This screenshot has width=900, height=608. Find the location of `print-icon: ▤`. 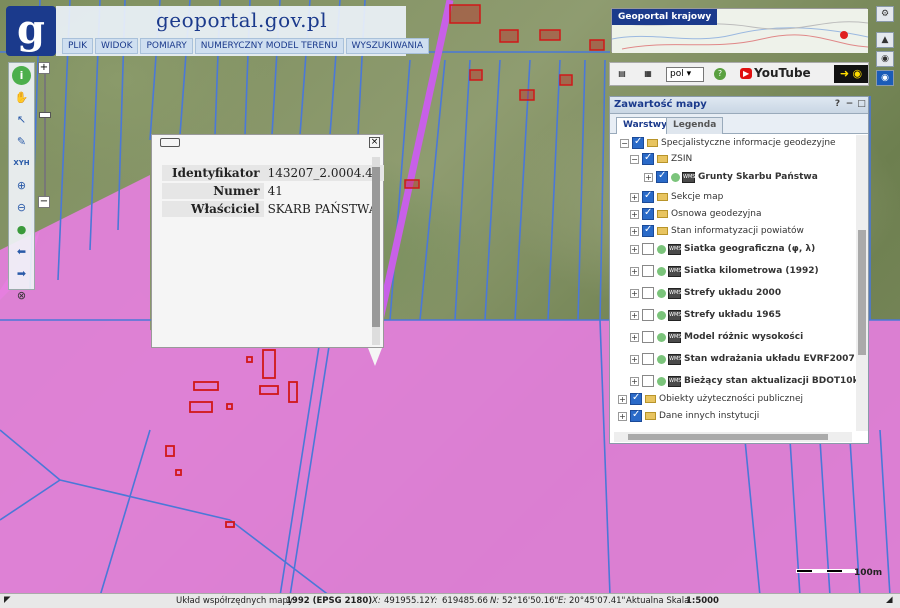

print-icon: ▤ is located at coordinates (622, 74).